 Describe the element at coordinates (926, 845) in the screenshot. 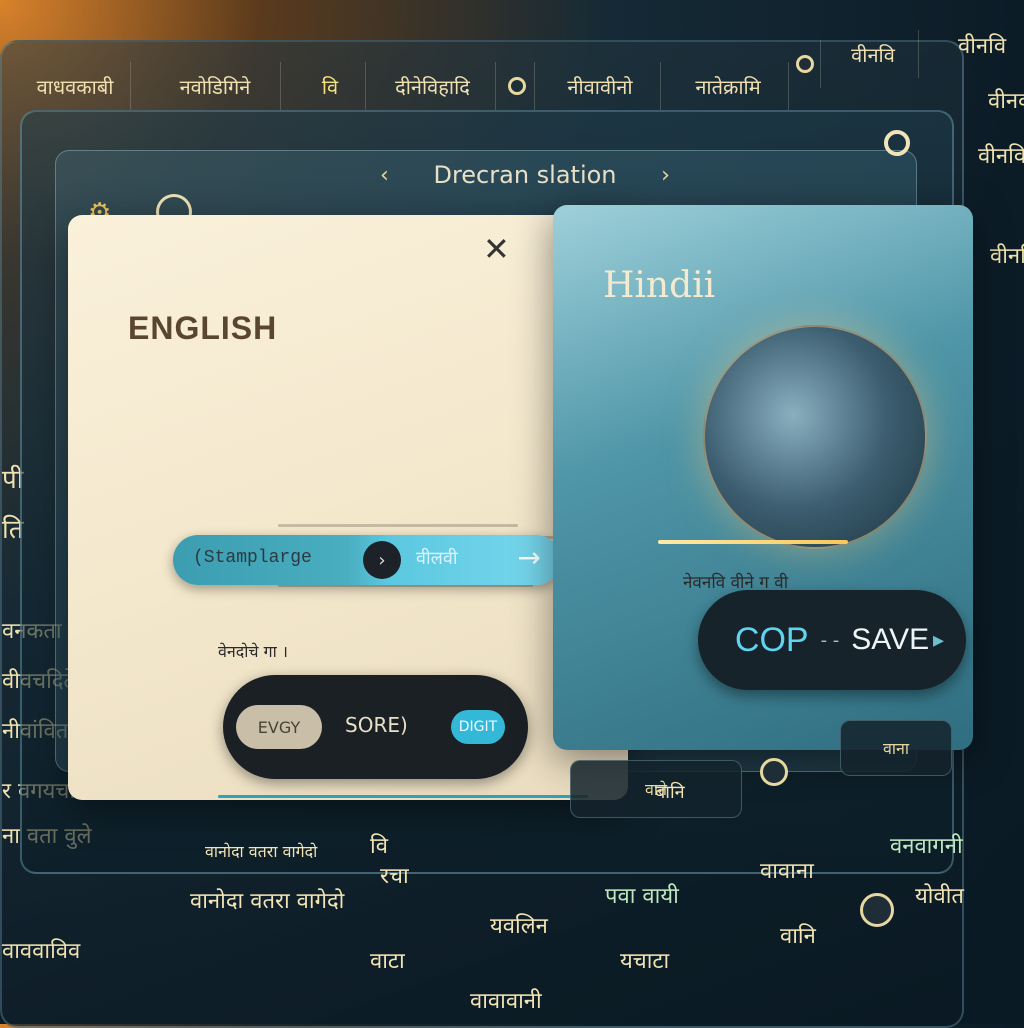

I see `bottom-item: वनवागनी` at that location.